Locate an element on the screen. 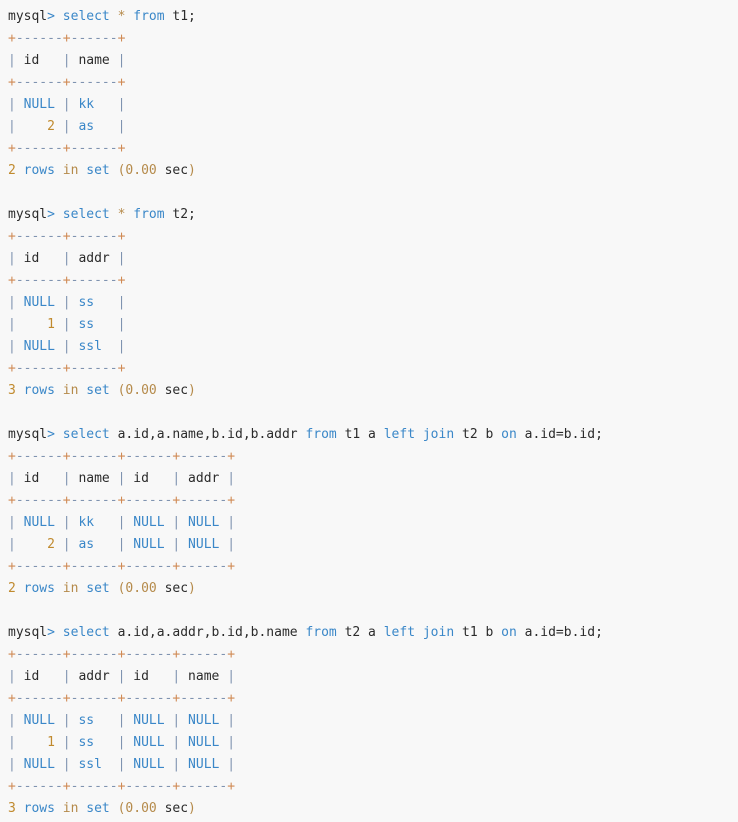 This screenshot has width=738, height=822. status-time-unit: sec is located at coordinates (176, 170).